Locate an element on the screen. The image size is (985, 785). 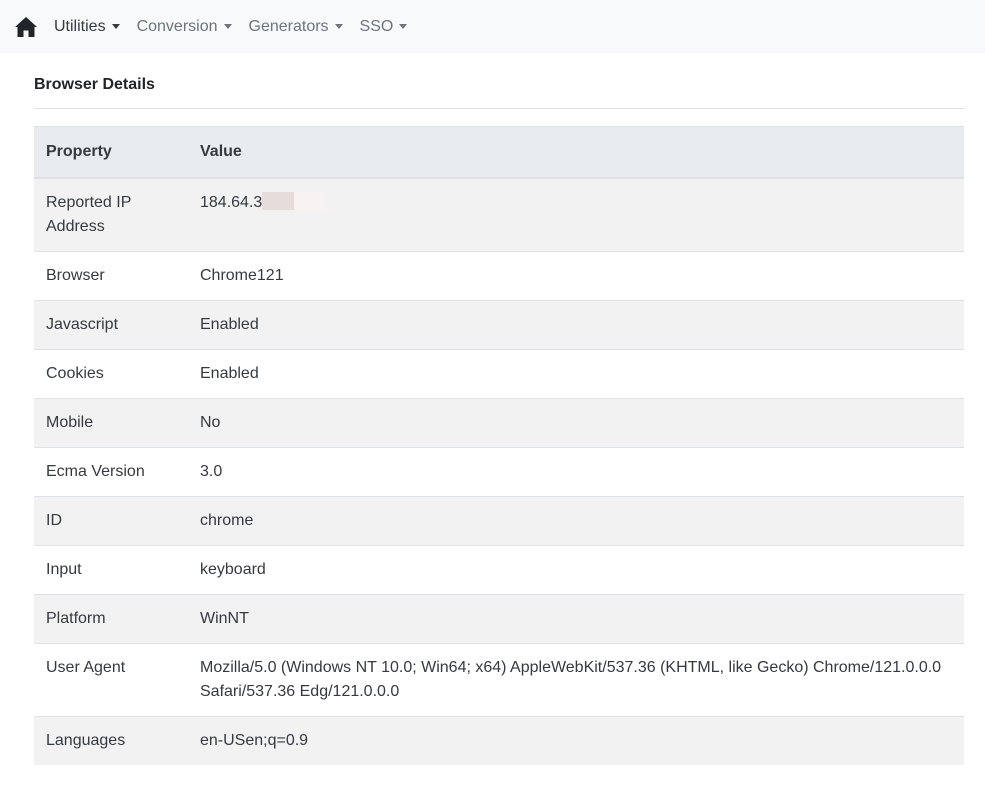
value-cell: keyboard is located at coordinates (576, 569).